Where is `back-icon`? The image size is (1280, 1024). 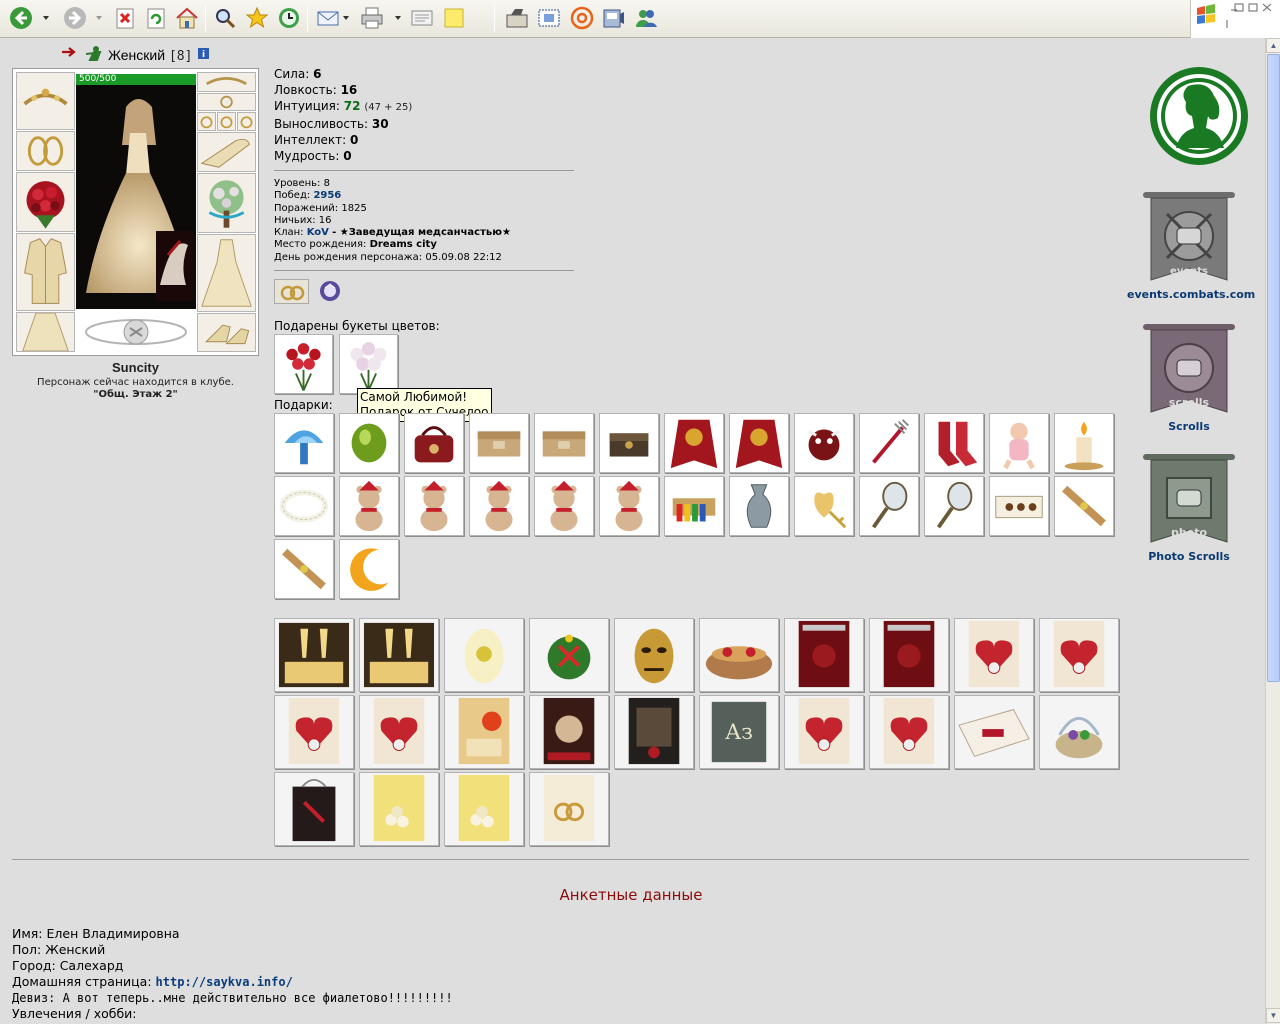
back-icon is located at coordinates (21, 18).